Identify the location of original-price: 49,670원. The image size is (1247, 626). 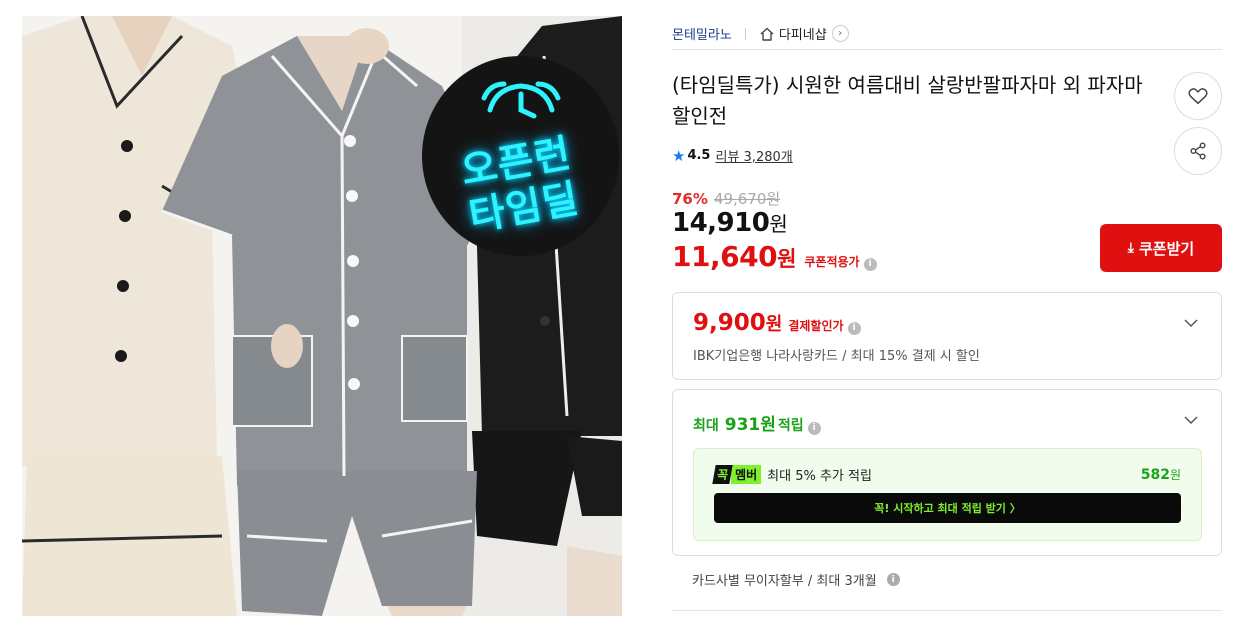
(747, 199).